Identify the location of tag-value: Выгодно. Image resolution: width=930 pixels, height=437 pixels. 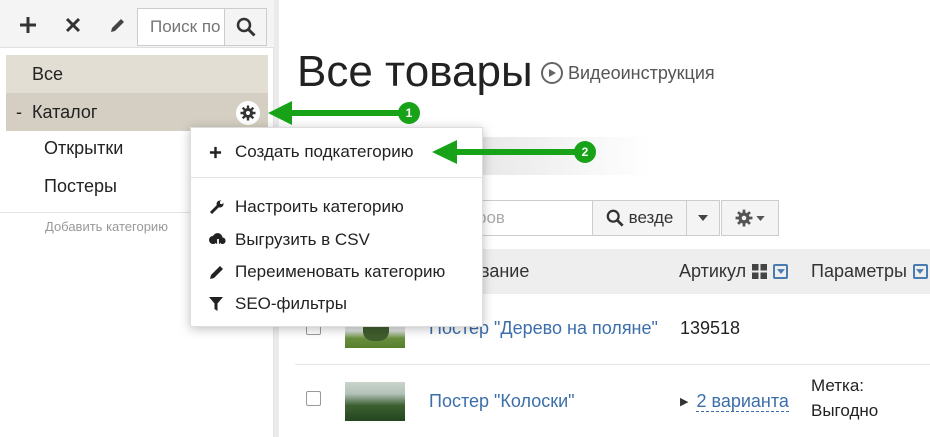
(845, 410).